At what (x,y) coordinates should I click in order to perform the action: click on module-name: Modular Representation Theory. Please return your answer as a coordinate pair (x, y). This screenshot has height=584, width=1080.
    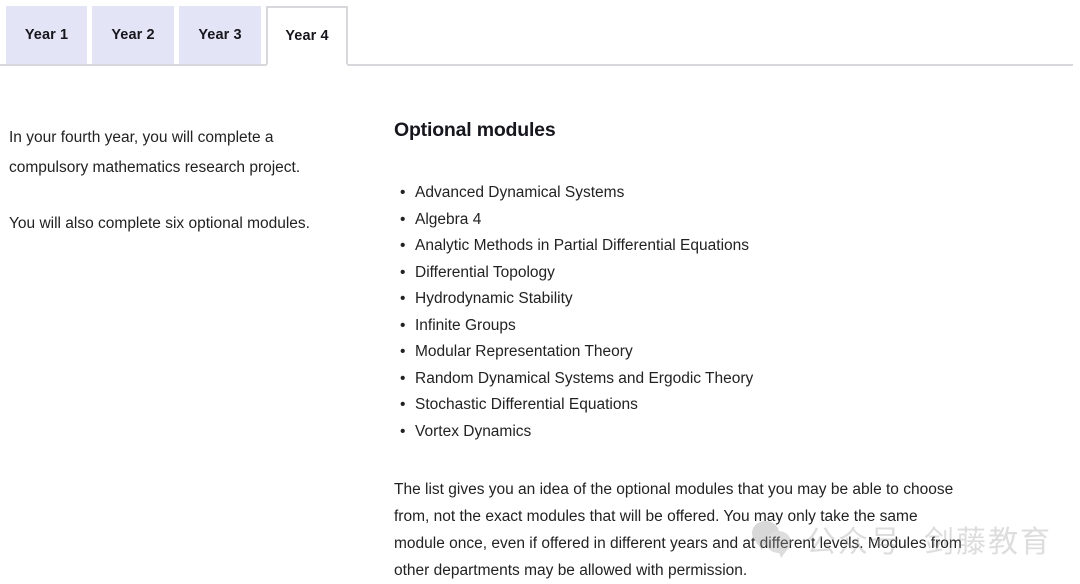
    Looking at the image, I should click on (524, 351).